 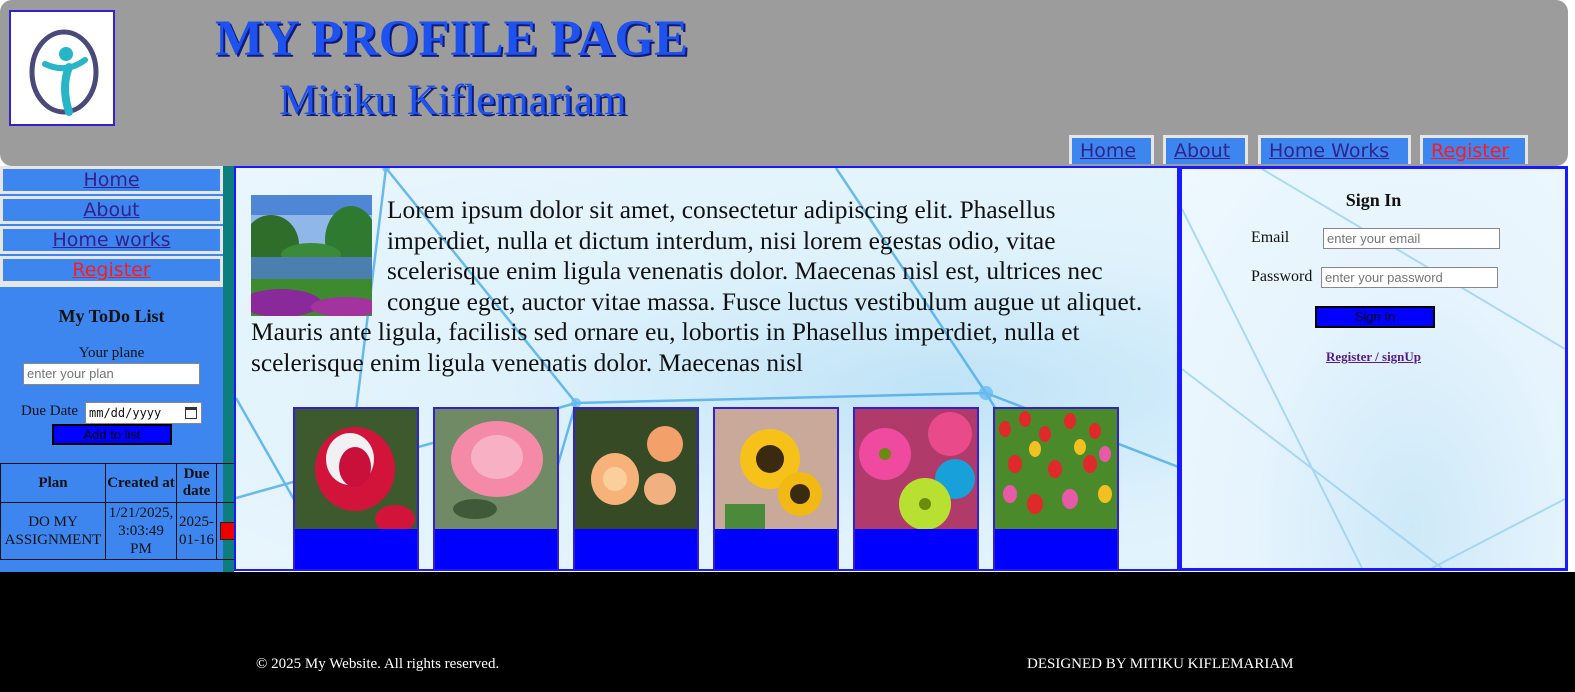 I want to click on gallery-card-gerbera-daisies, so click(x=916, y=488).